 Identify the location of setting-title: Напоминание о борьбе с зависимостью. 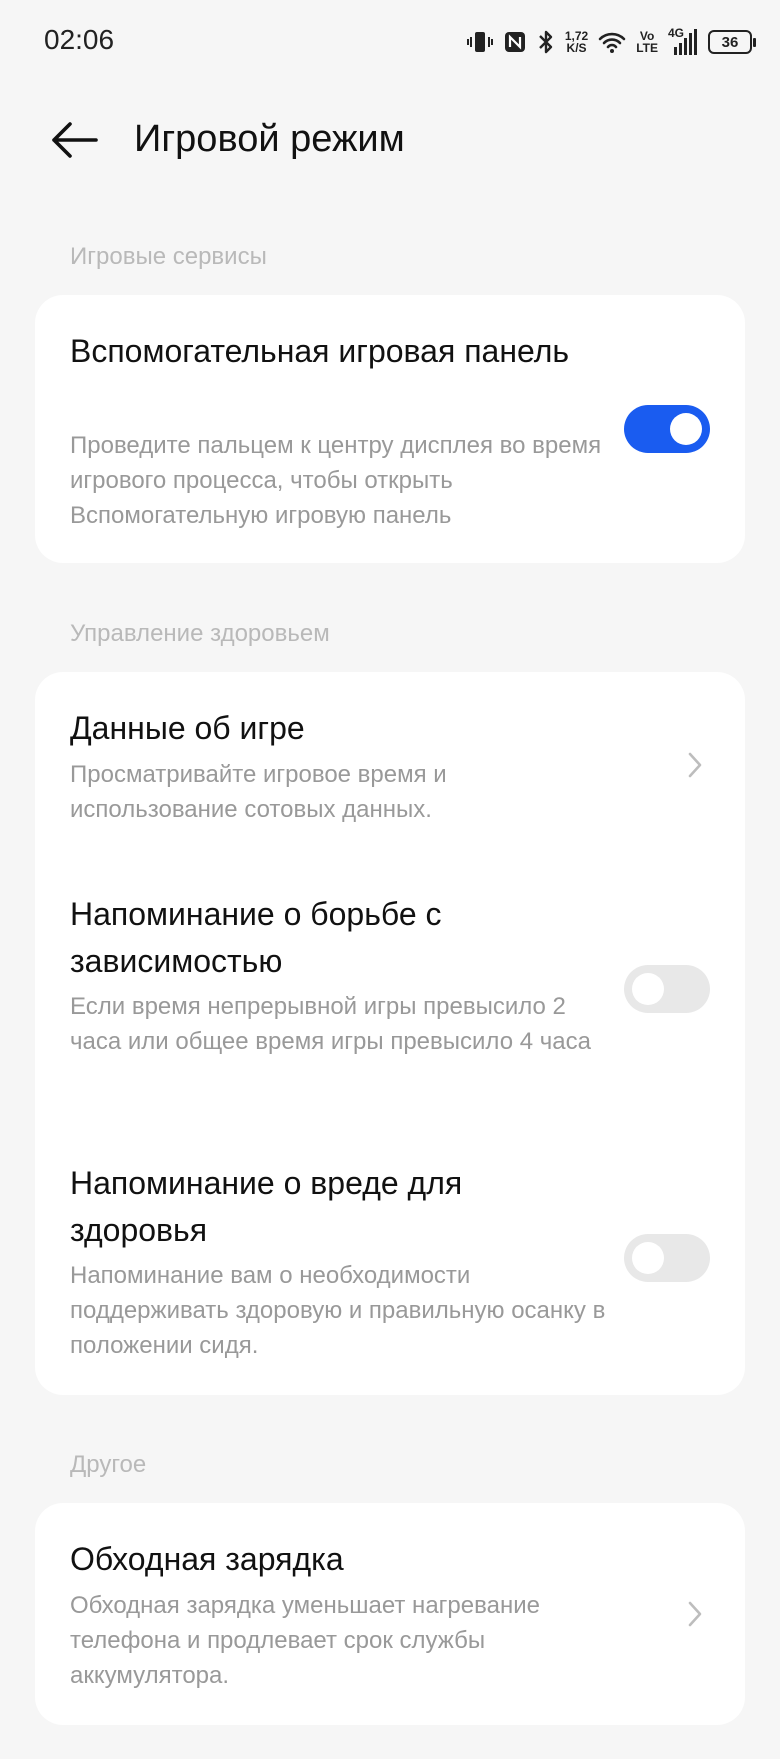
(256, 937).